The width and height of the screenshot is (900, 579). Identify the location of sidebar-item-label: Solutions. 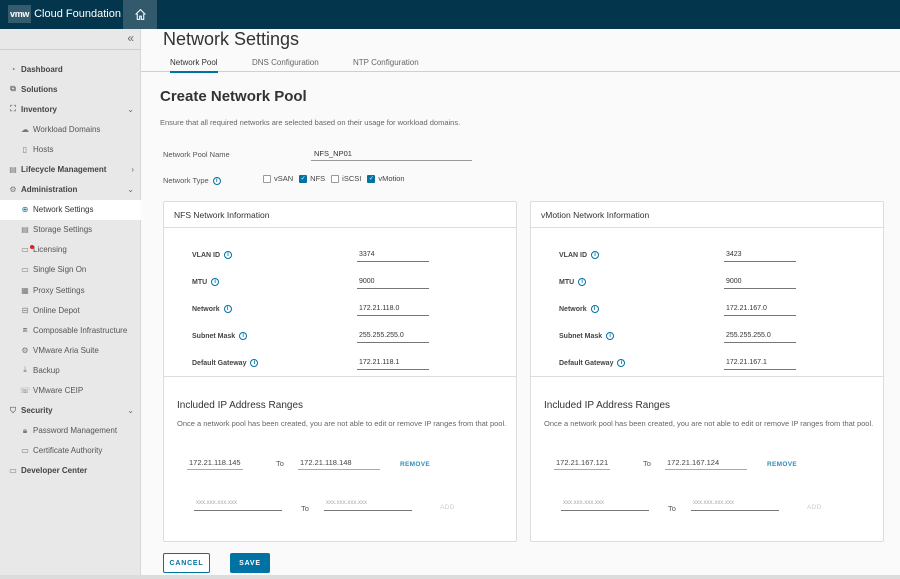
(39, 89).